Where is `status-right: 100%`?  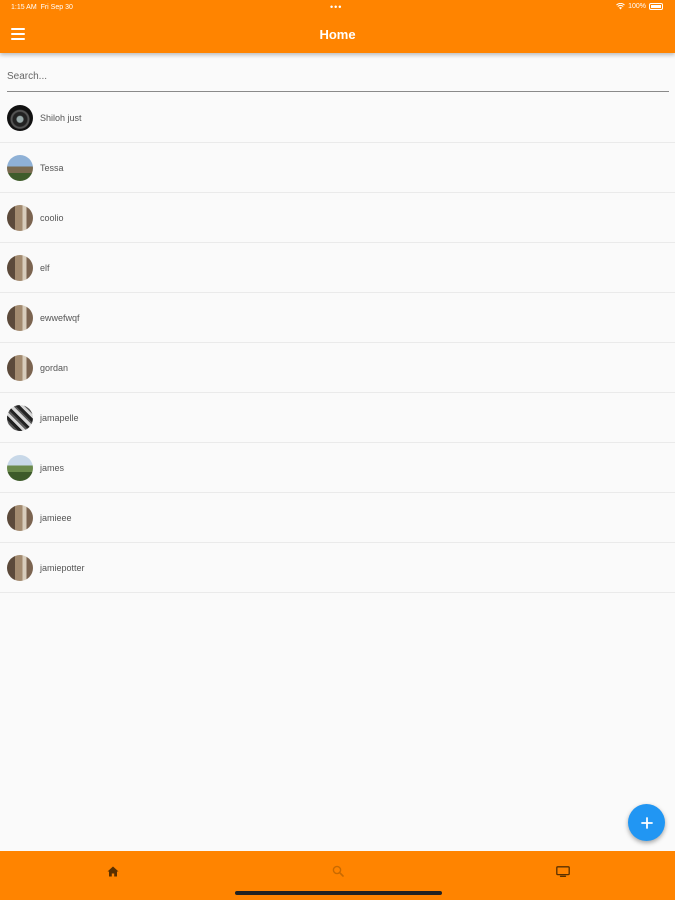
status-right: 100% is located at coordinates (639, 6).